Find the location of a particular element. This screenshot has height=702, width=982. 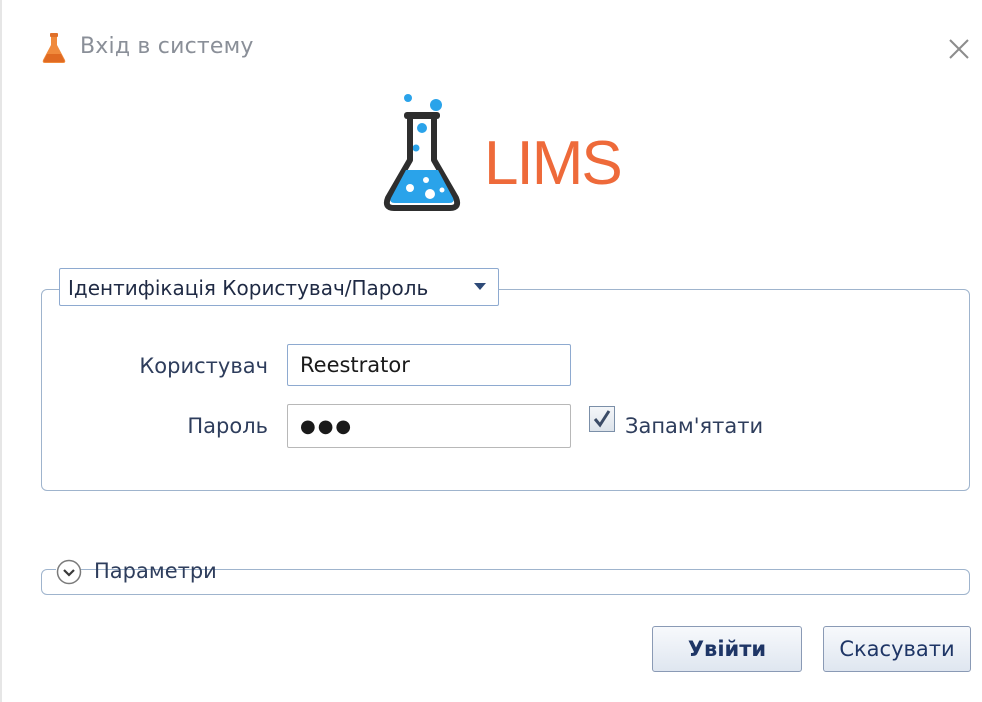

logo-text: LIMS is located at coordinates (553, 163).